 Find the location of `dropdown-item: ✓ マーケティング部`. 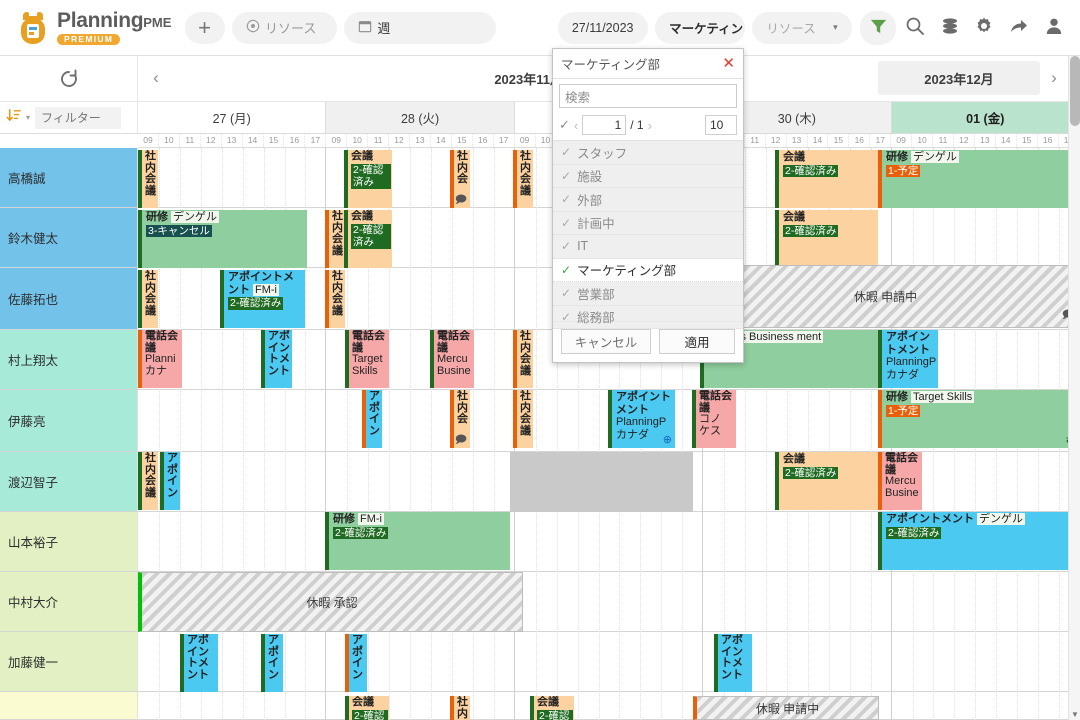

dropdown-item: ✓ マーケティング部 is located at coordinates (648, 270).